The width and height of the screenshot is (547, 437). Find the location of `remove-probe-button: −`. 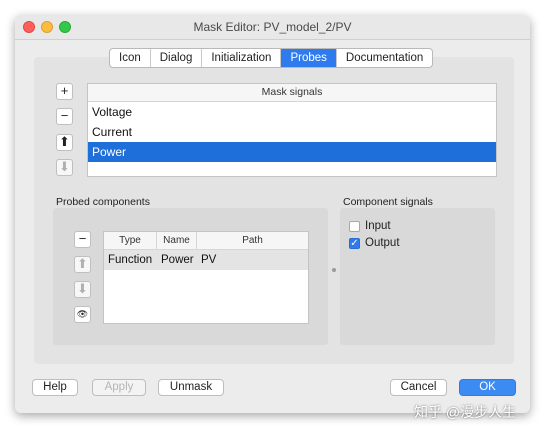

remove-probe-button: − is located at coordinates (82, 239).